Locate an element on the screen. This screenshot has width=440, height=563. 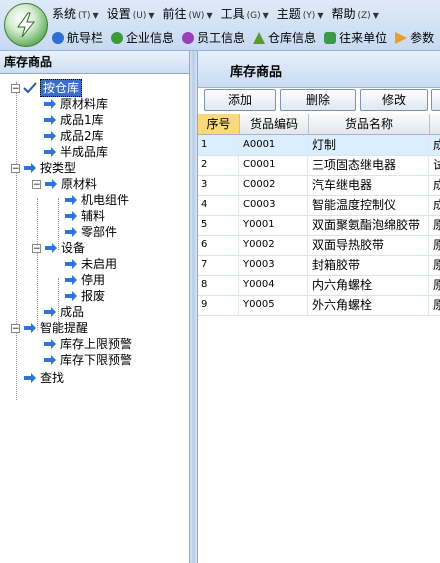
tree-node-parts: 零部件 is located at coordinates (90, 232).